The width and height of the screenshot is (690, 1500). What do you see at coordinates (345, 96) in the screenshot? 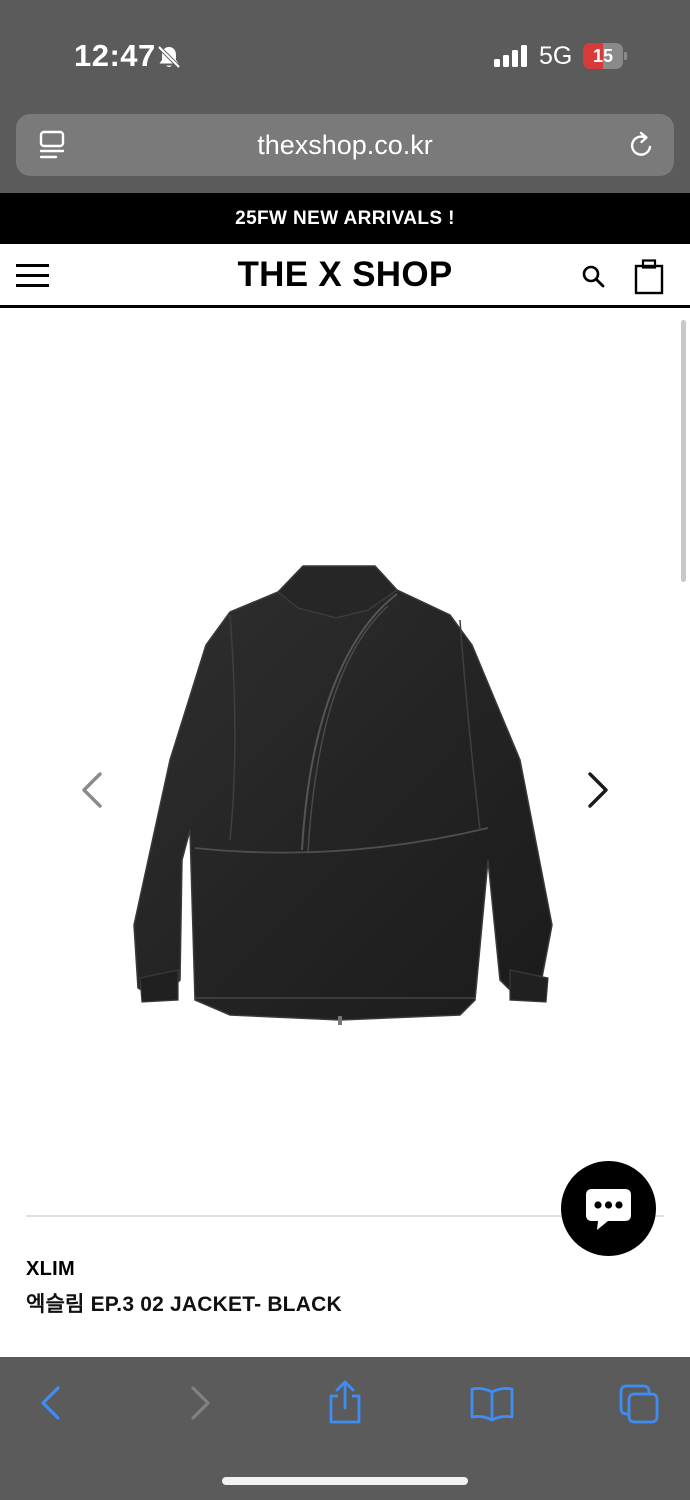
I see `status-bar: 12:47 5G 15 thexshop.co.kr` at bounding box center [345, 96].